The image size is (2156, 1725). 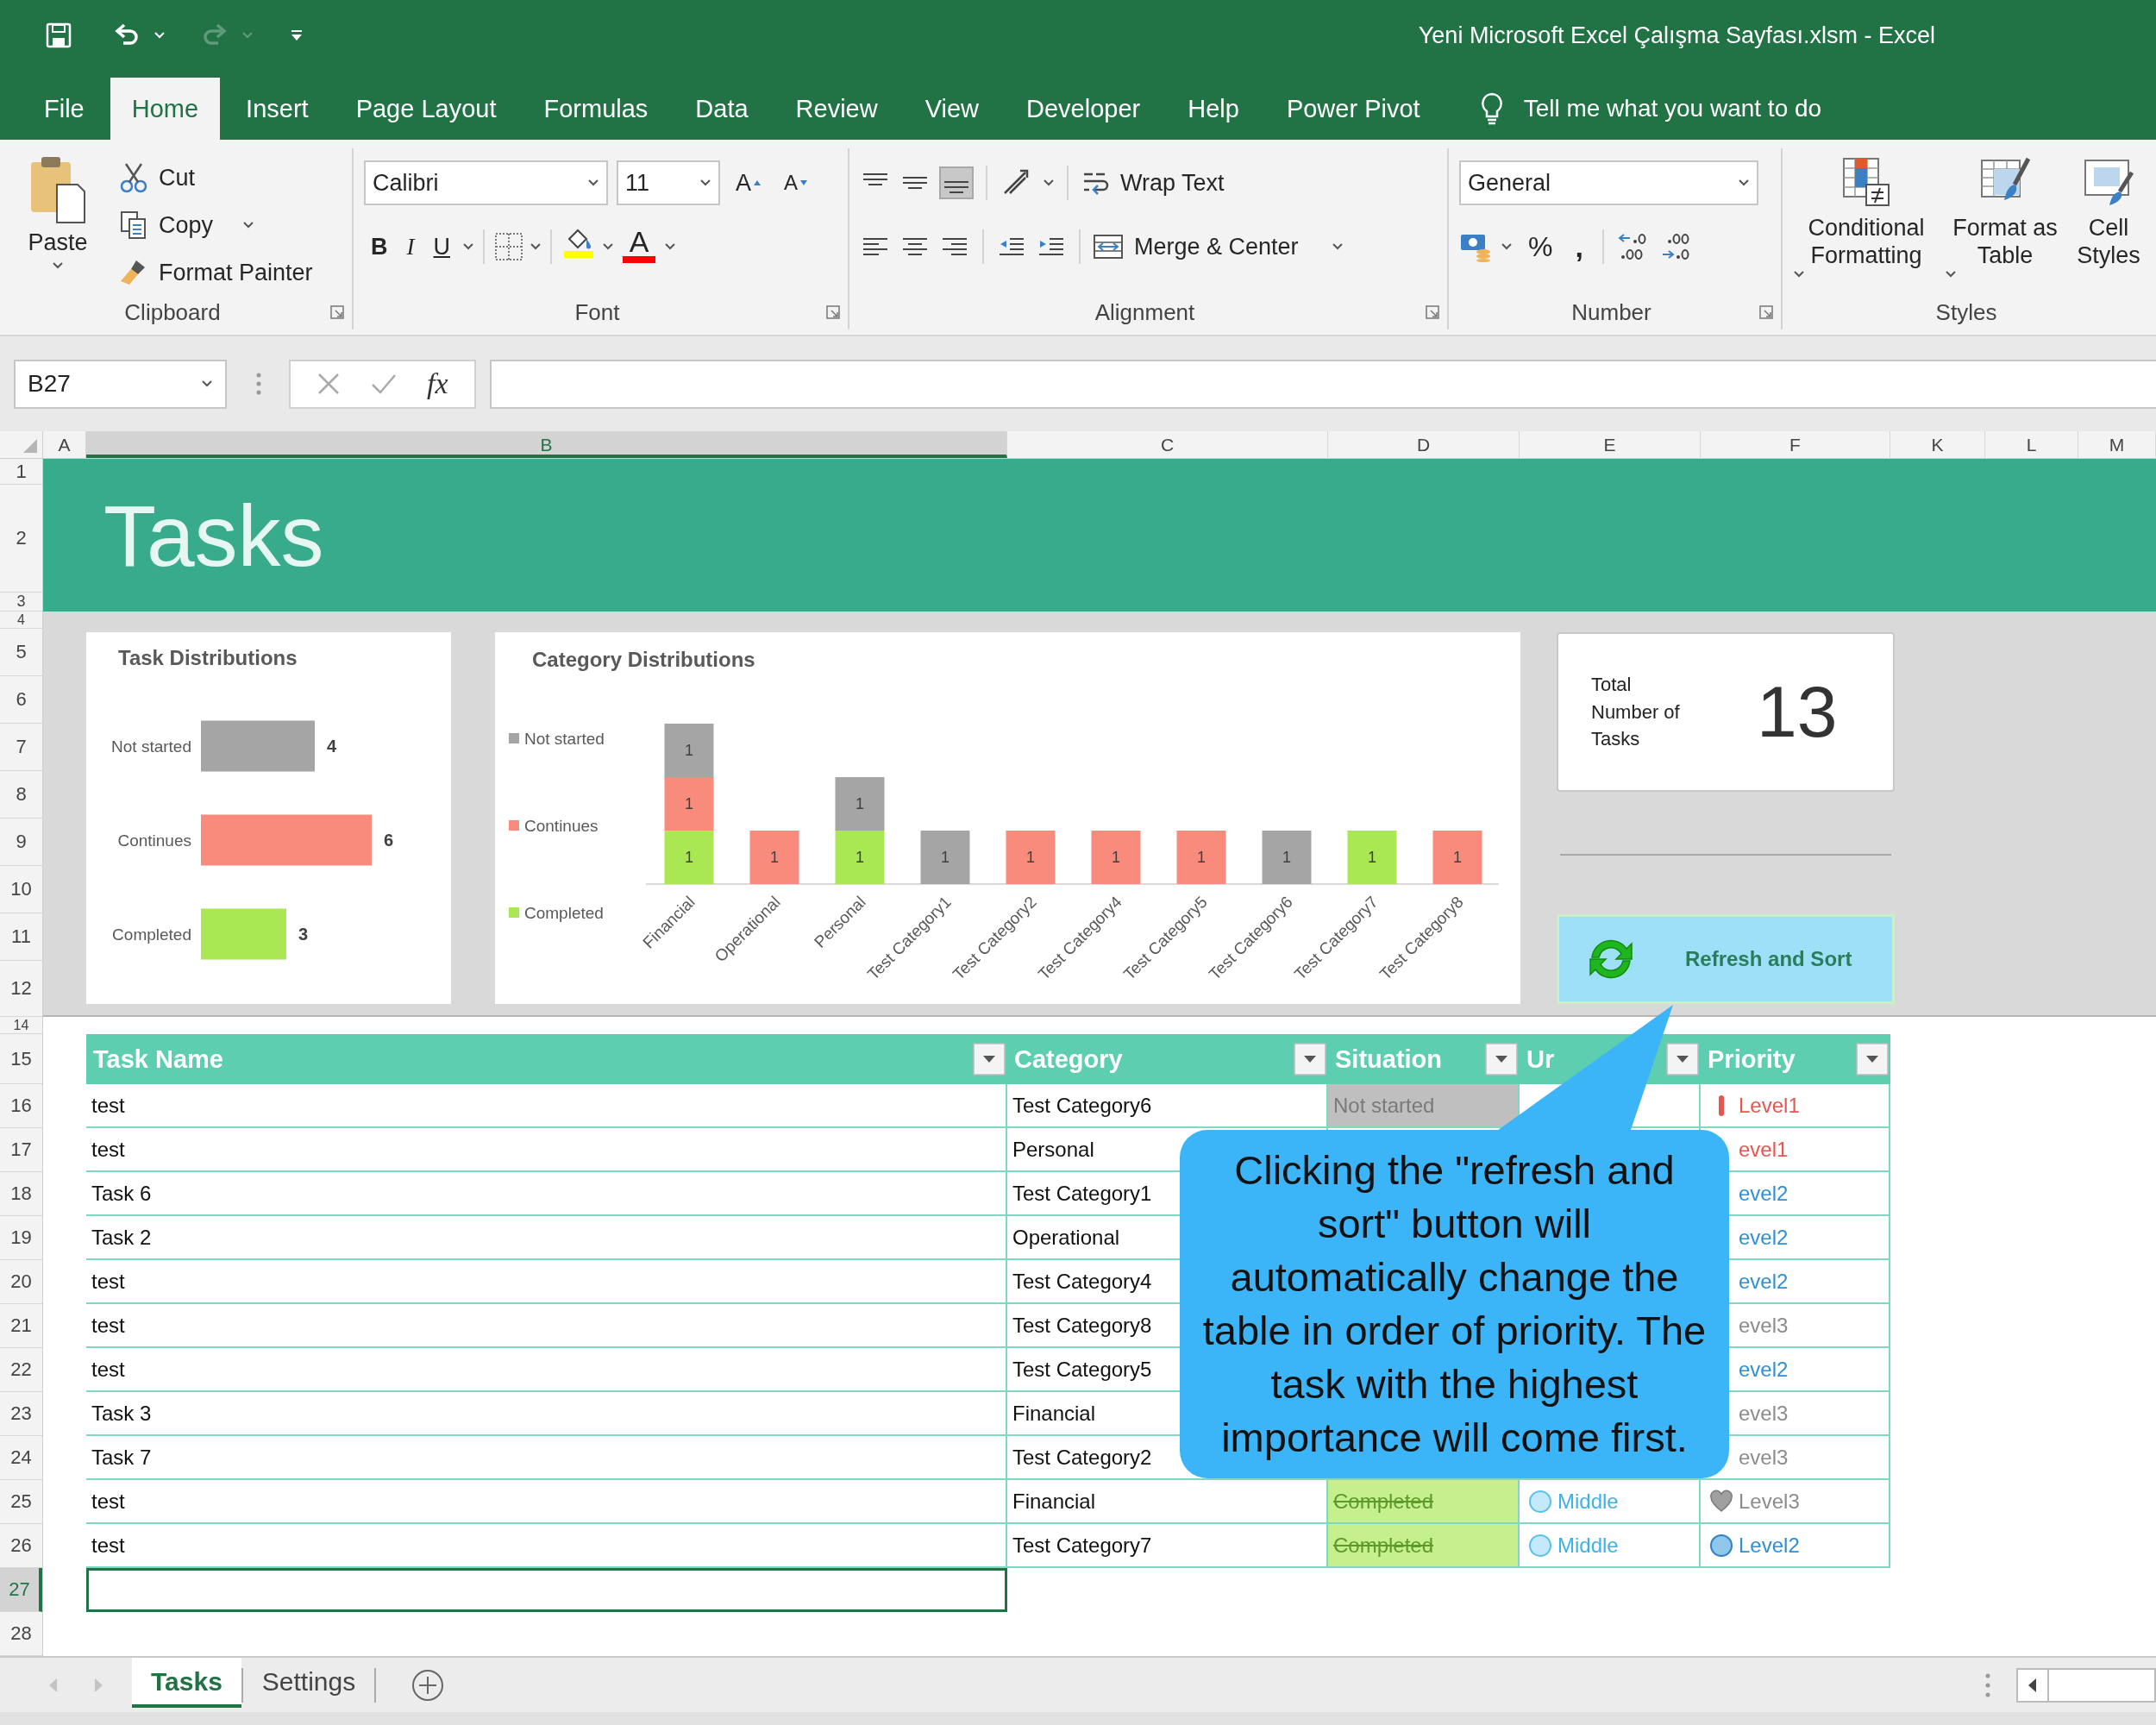 What do you see at coordinates (2109, 225) in the screenshot?
I see `cell-styles-button: Cell Styles` at bounding box center [2109, 225].